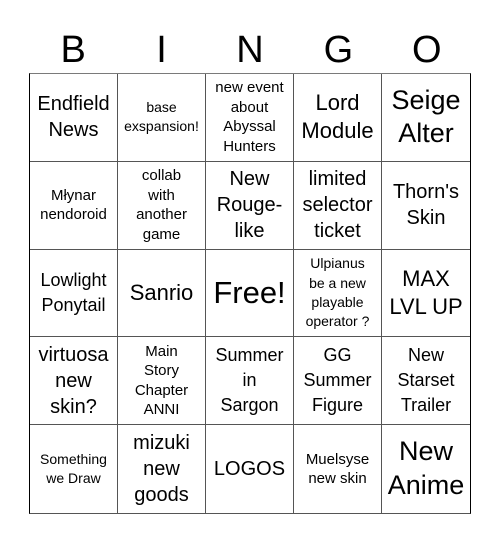  Describe the element at coordinates (250, 381) in the screenshot. I see `bingo-cell: Summer in Sargon` at that location.